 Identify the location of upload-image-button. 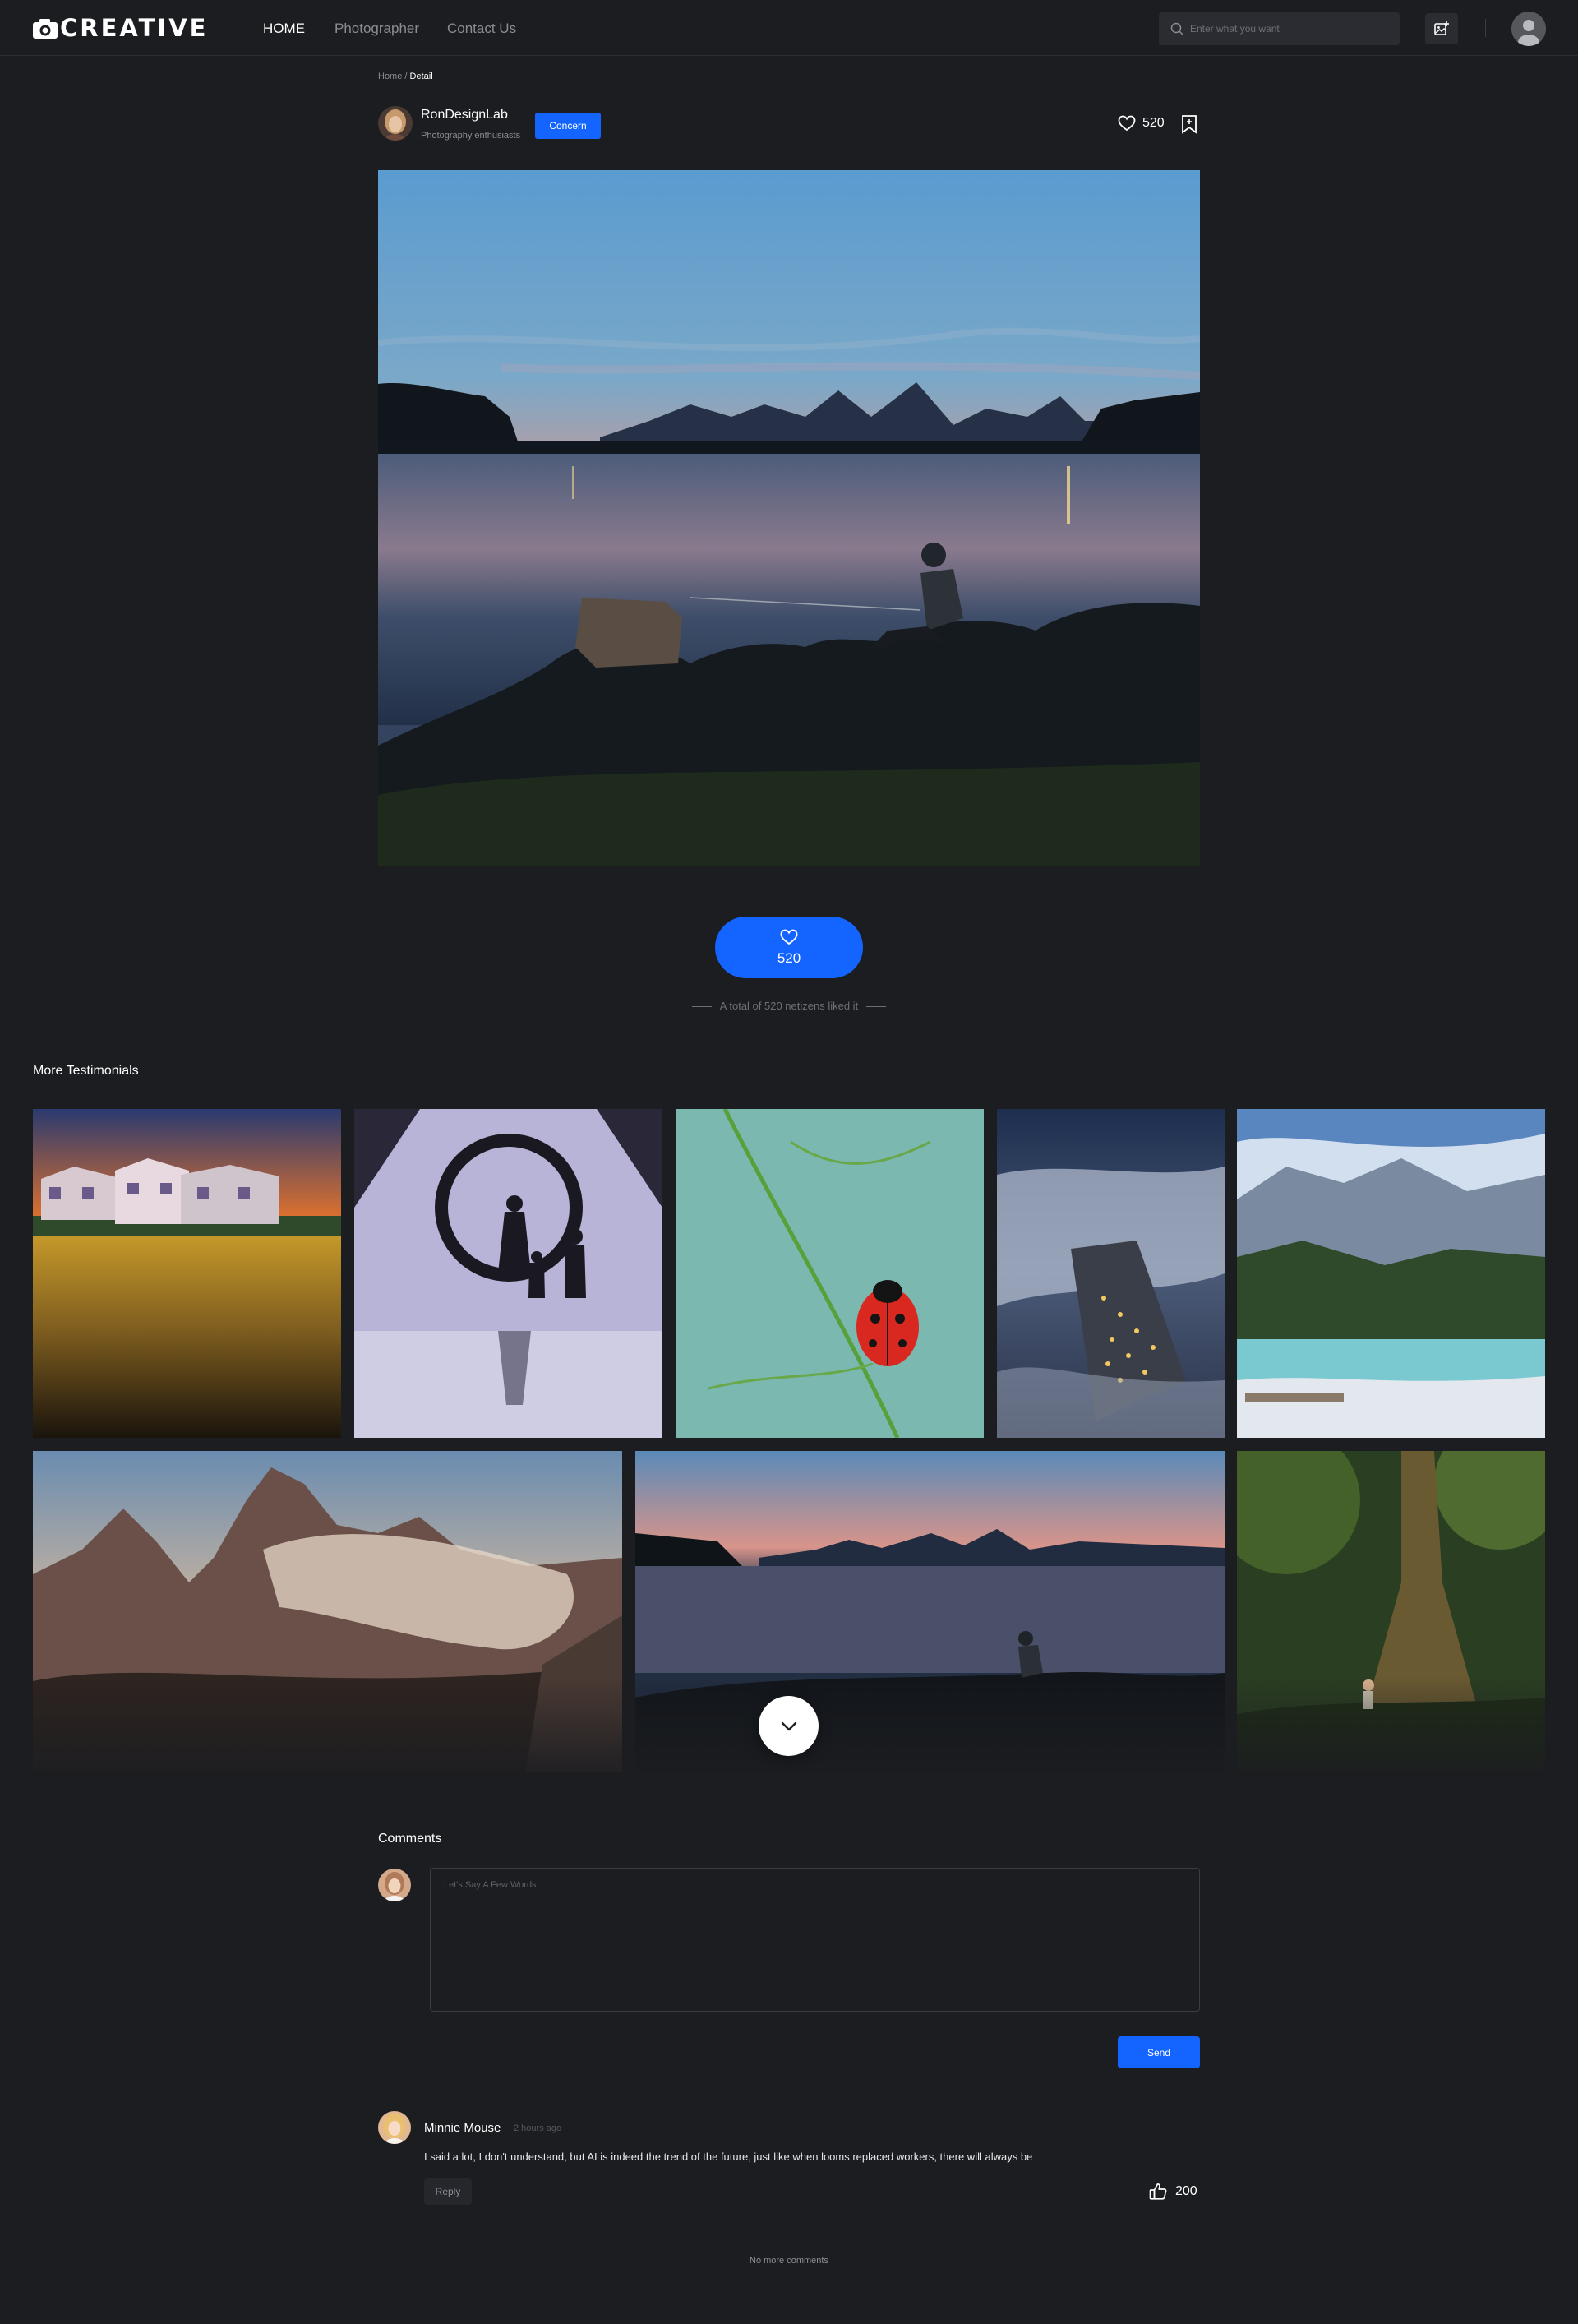
(1441, 28).